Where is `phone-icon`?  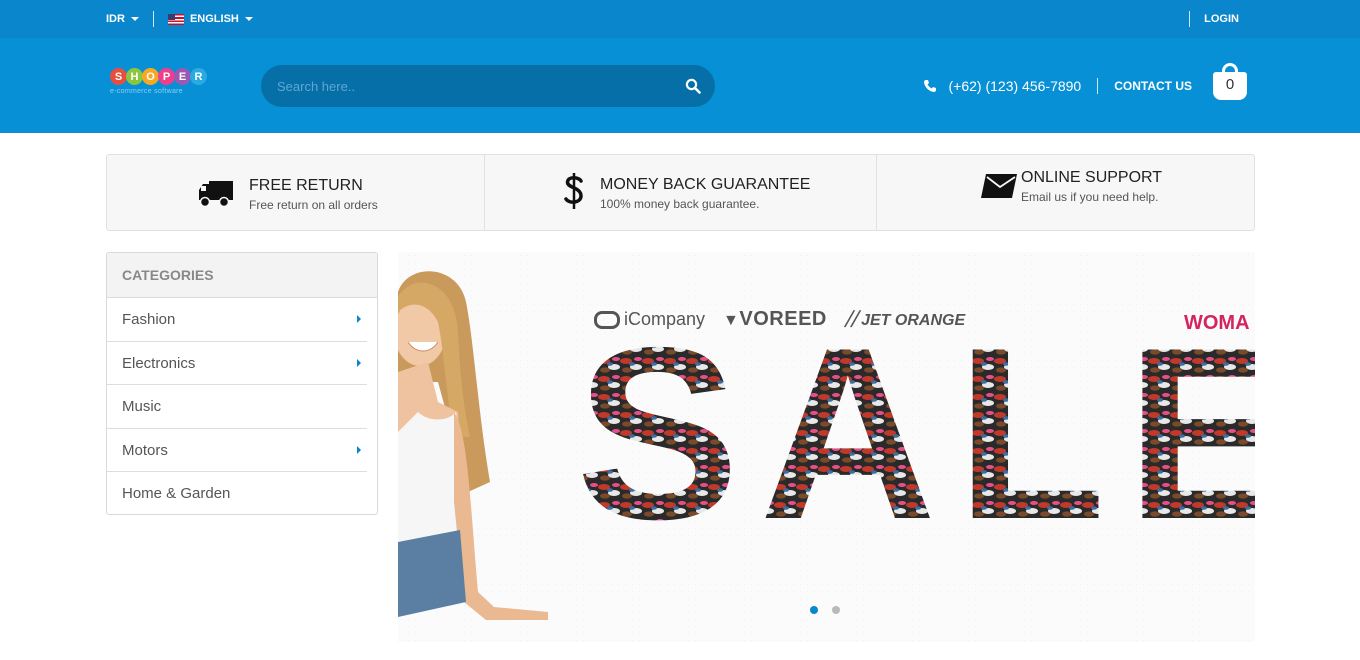
phone-icon is located at coordinates (929, 86).